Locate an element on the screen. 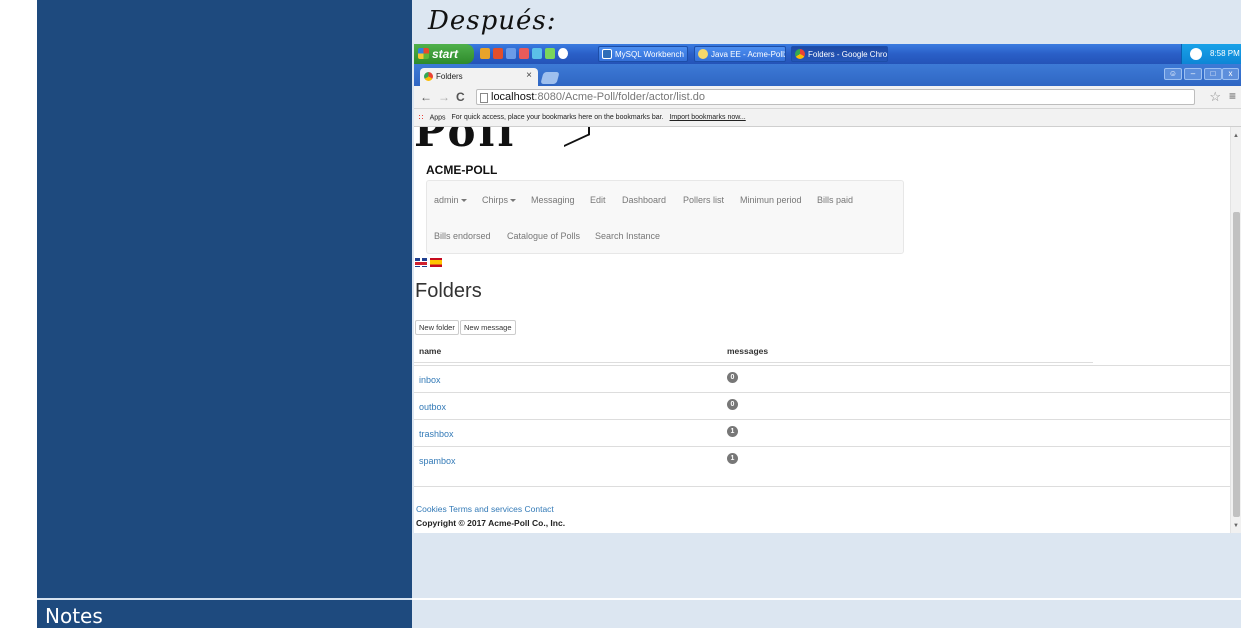 This screenshot has height=628, width=1241. url-host: localhost is located at coordinates (513, 97).